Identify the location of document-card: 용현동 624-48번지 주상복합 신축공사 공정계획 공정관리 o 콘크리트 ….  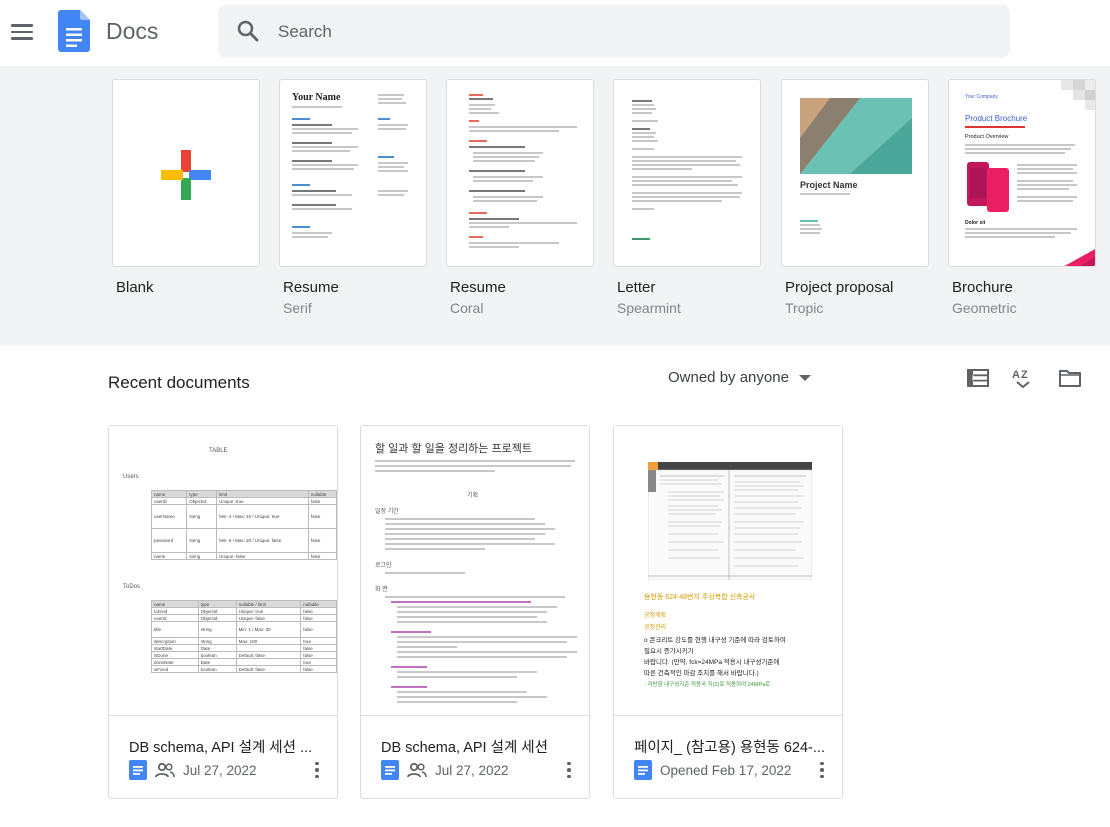
(728, 612).